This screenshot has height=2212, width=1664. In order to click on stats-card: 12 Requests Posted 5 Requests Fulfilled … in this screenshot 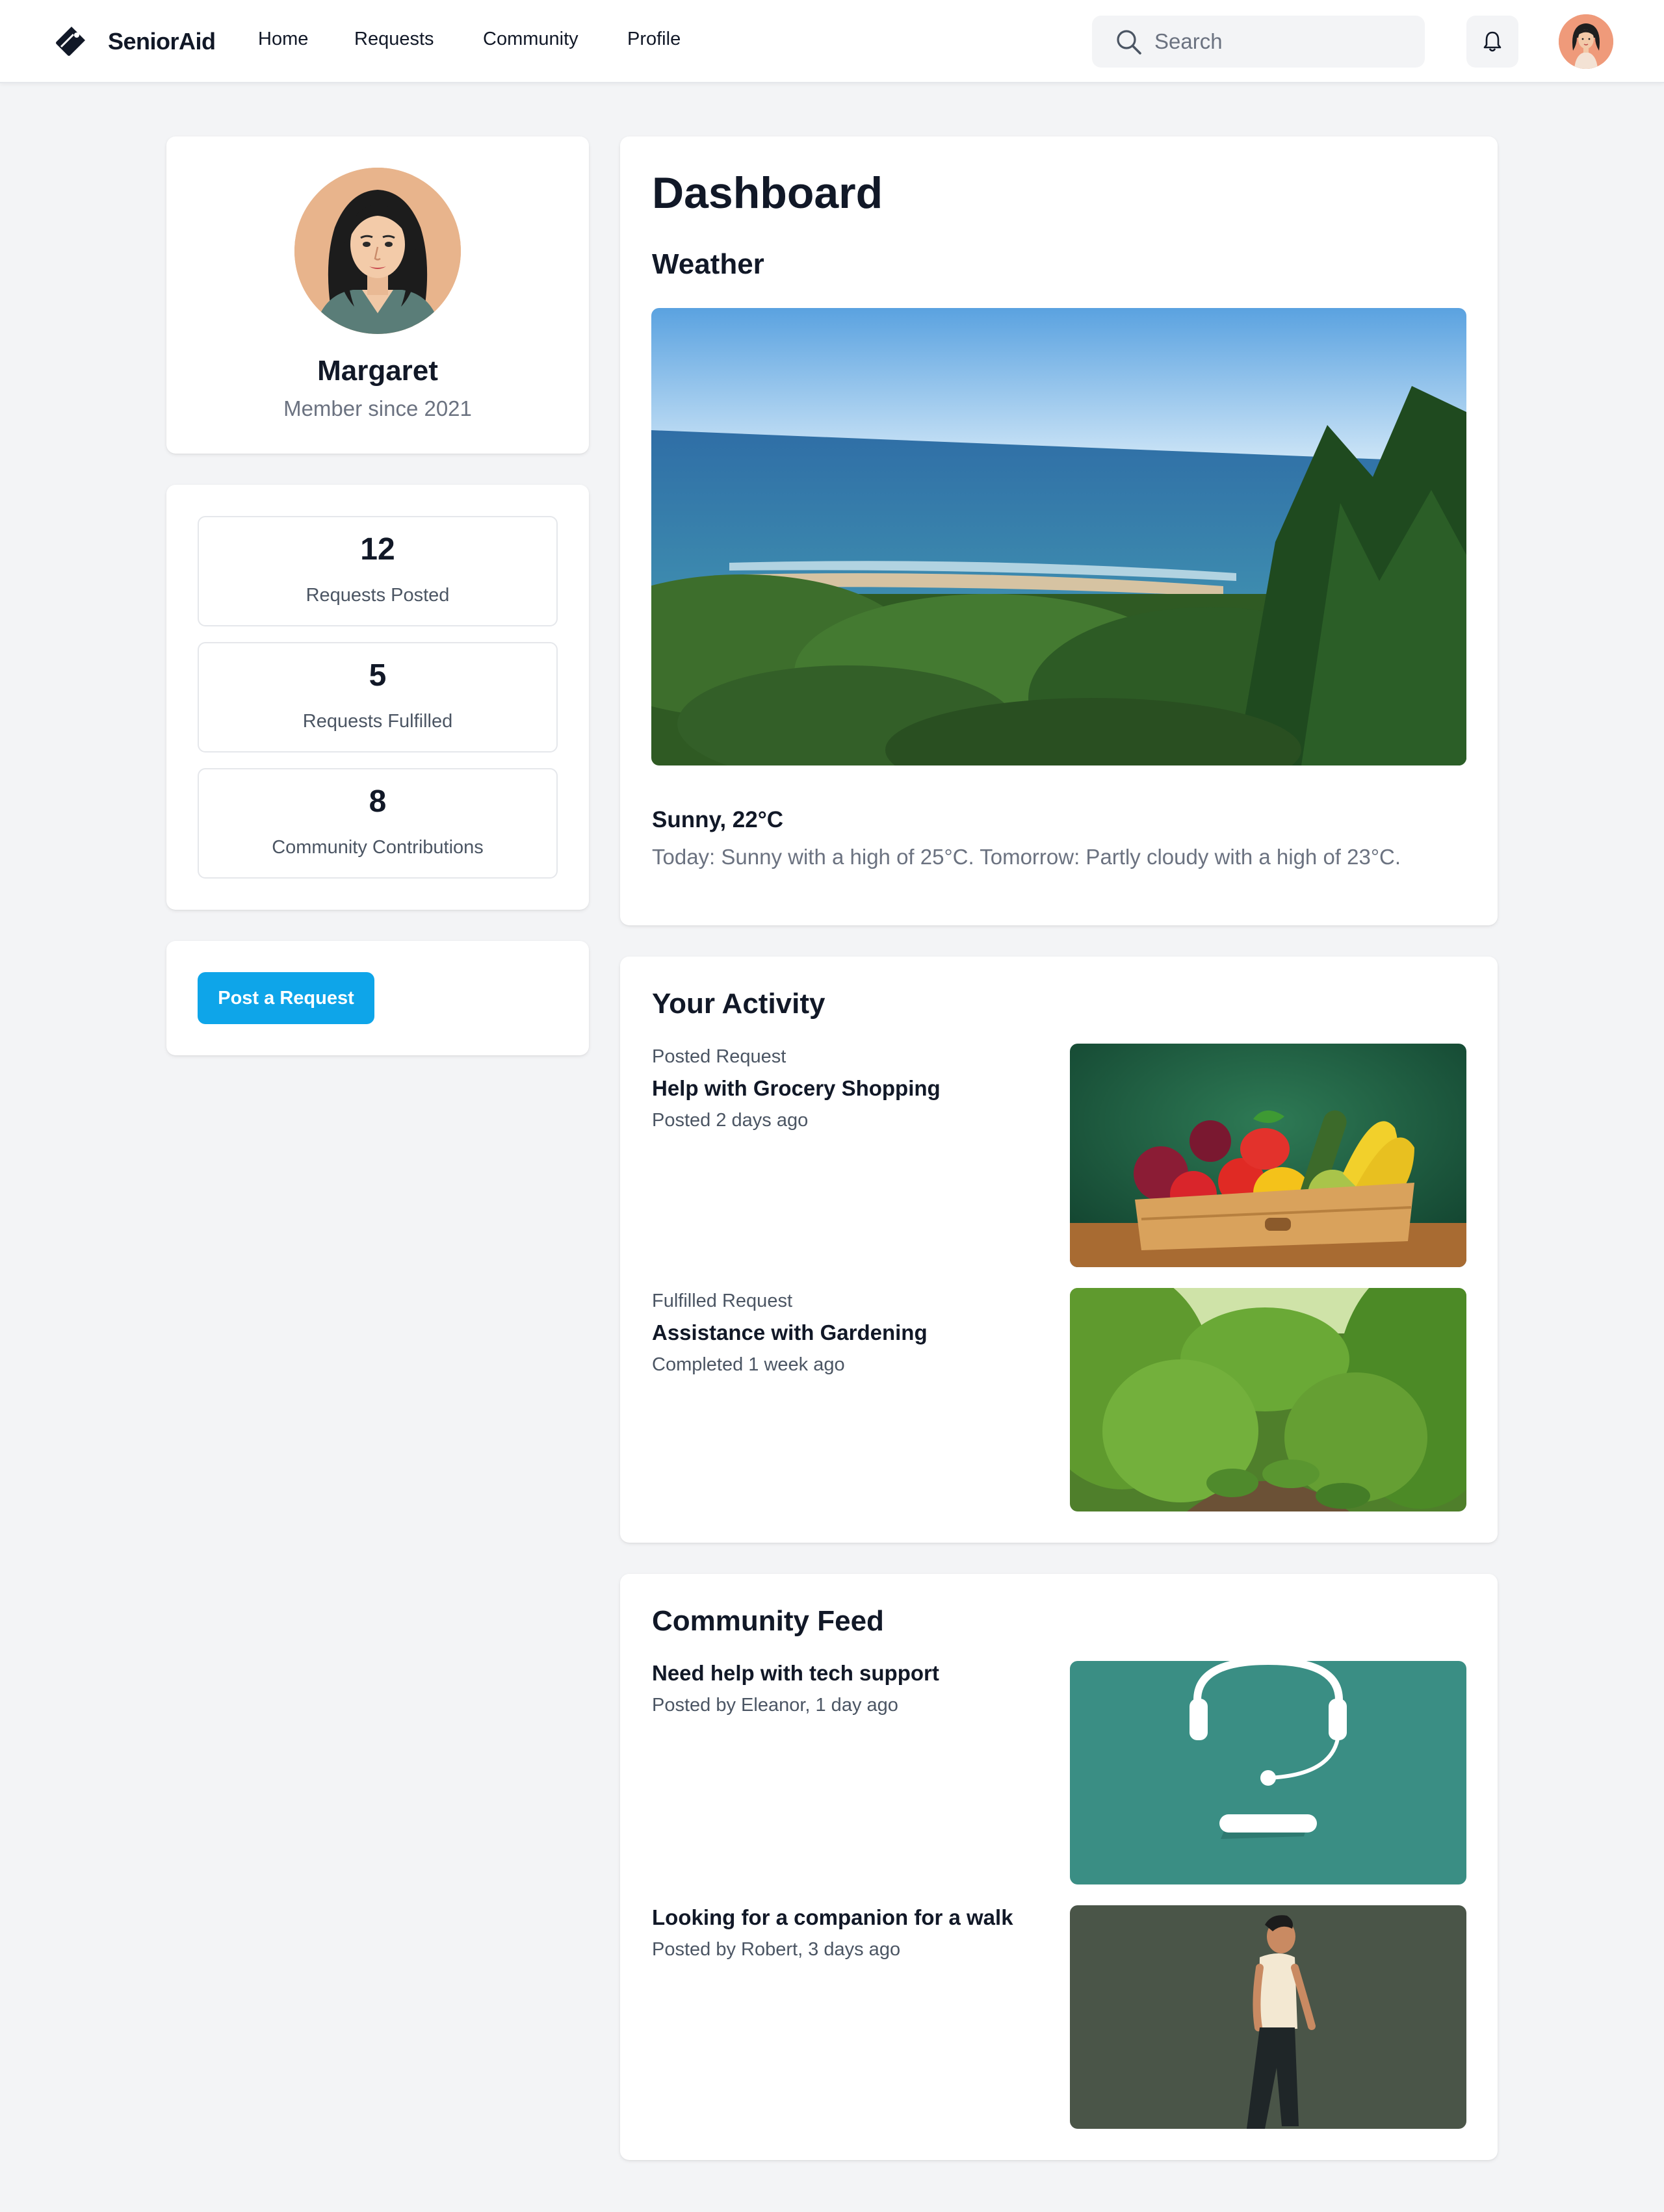, I will do `click(378, 697)`.